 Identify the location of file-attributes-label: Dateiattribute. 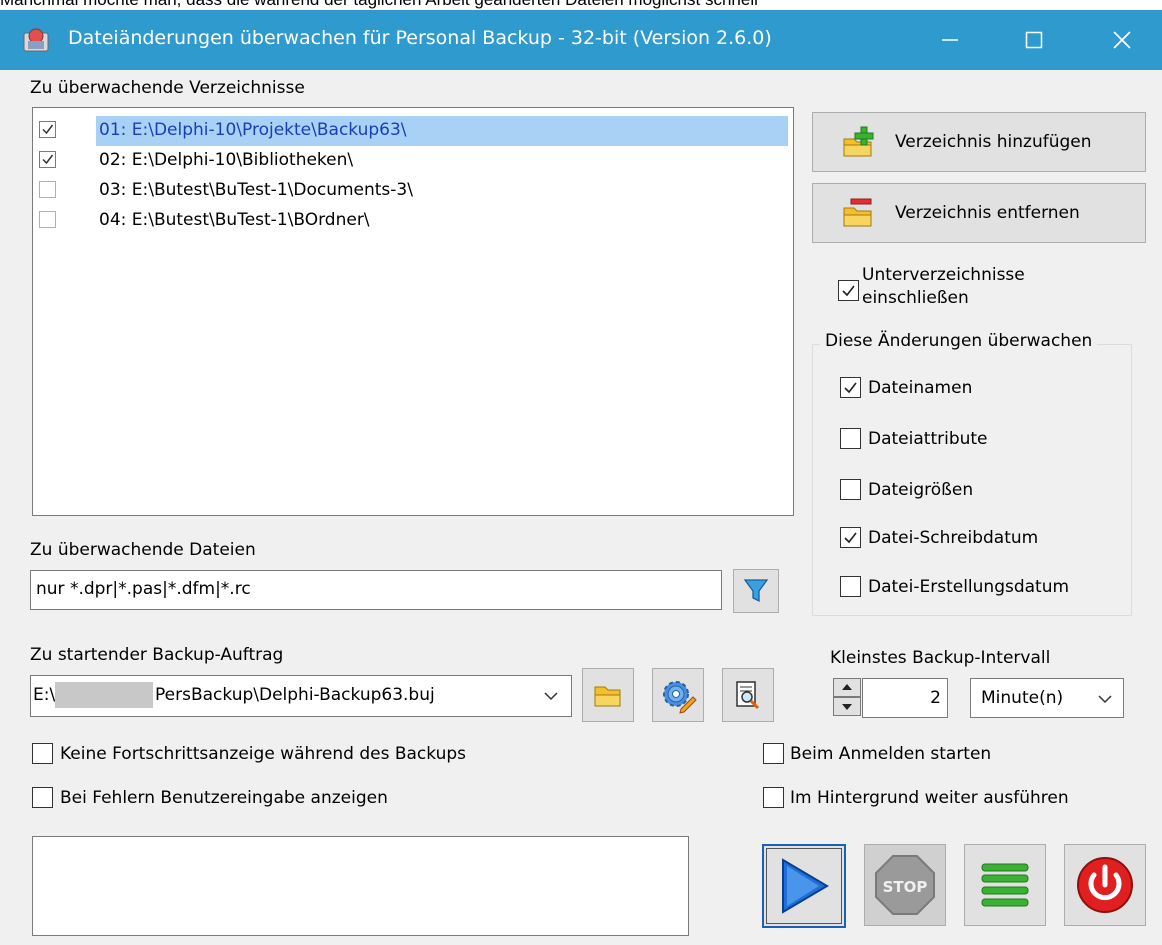
(928, 439).